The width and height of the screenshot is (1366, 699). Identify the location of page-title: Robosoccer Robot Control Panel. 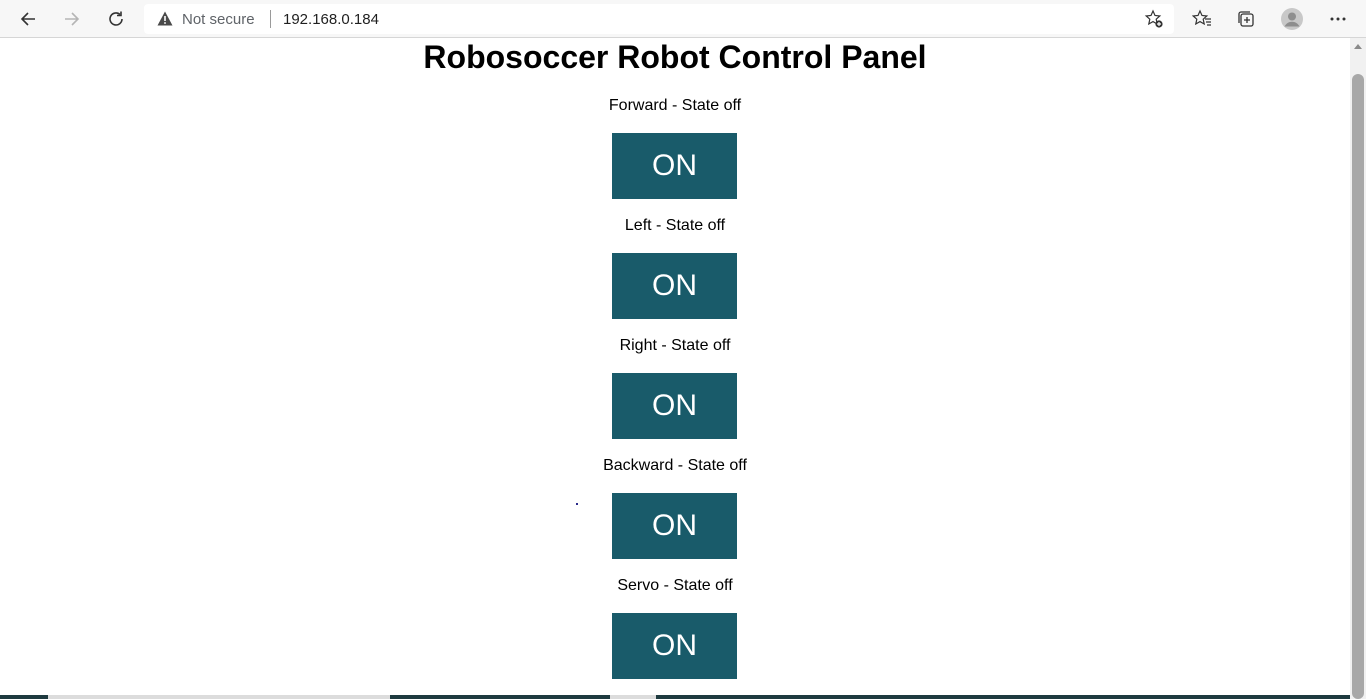
(675, 57).